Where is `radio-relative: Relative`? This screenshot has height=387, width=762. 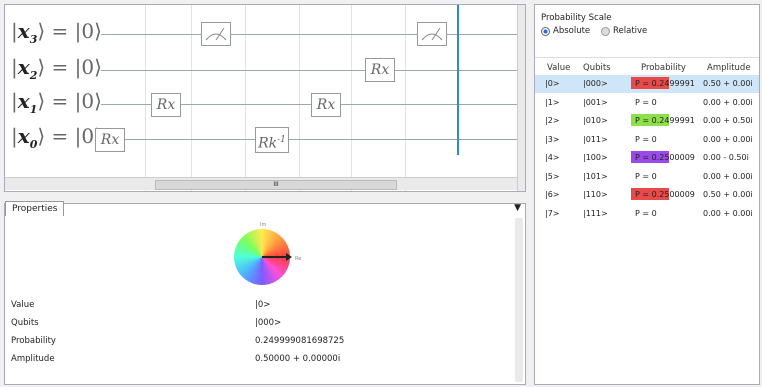 radio-relative: Relative is located at coordinates (624, 31).